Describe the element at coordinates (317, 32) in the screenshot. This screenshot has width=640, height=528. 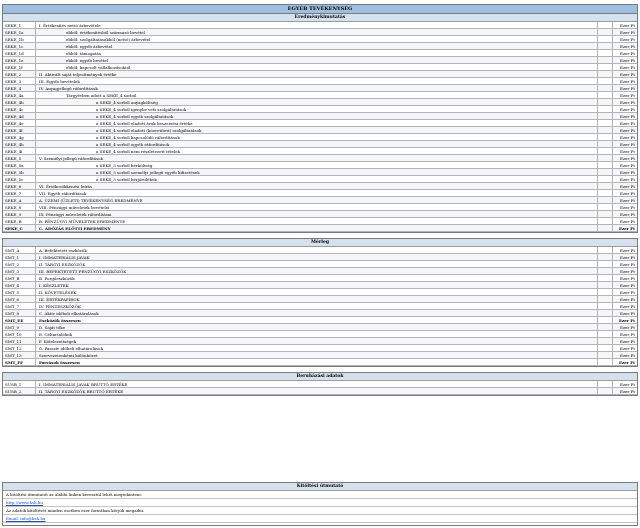
I see `row-label: ebből: értékesítésből származó bevétel` at that location.